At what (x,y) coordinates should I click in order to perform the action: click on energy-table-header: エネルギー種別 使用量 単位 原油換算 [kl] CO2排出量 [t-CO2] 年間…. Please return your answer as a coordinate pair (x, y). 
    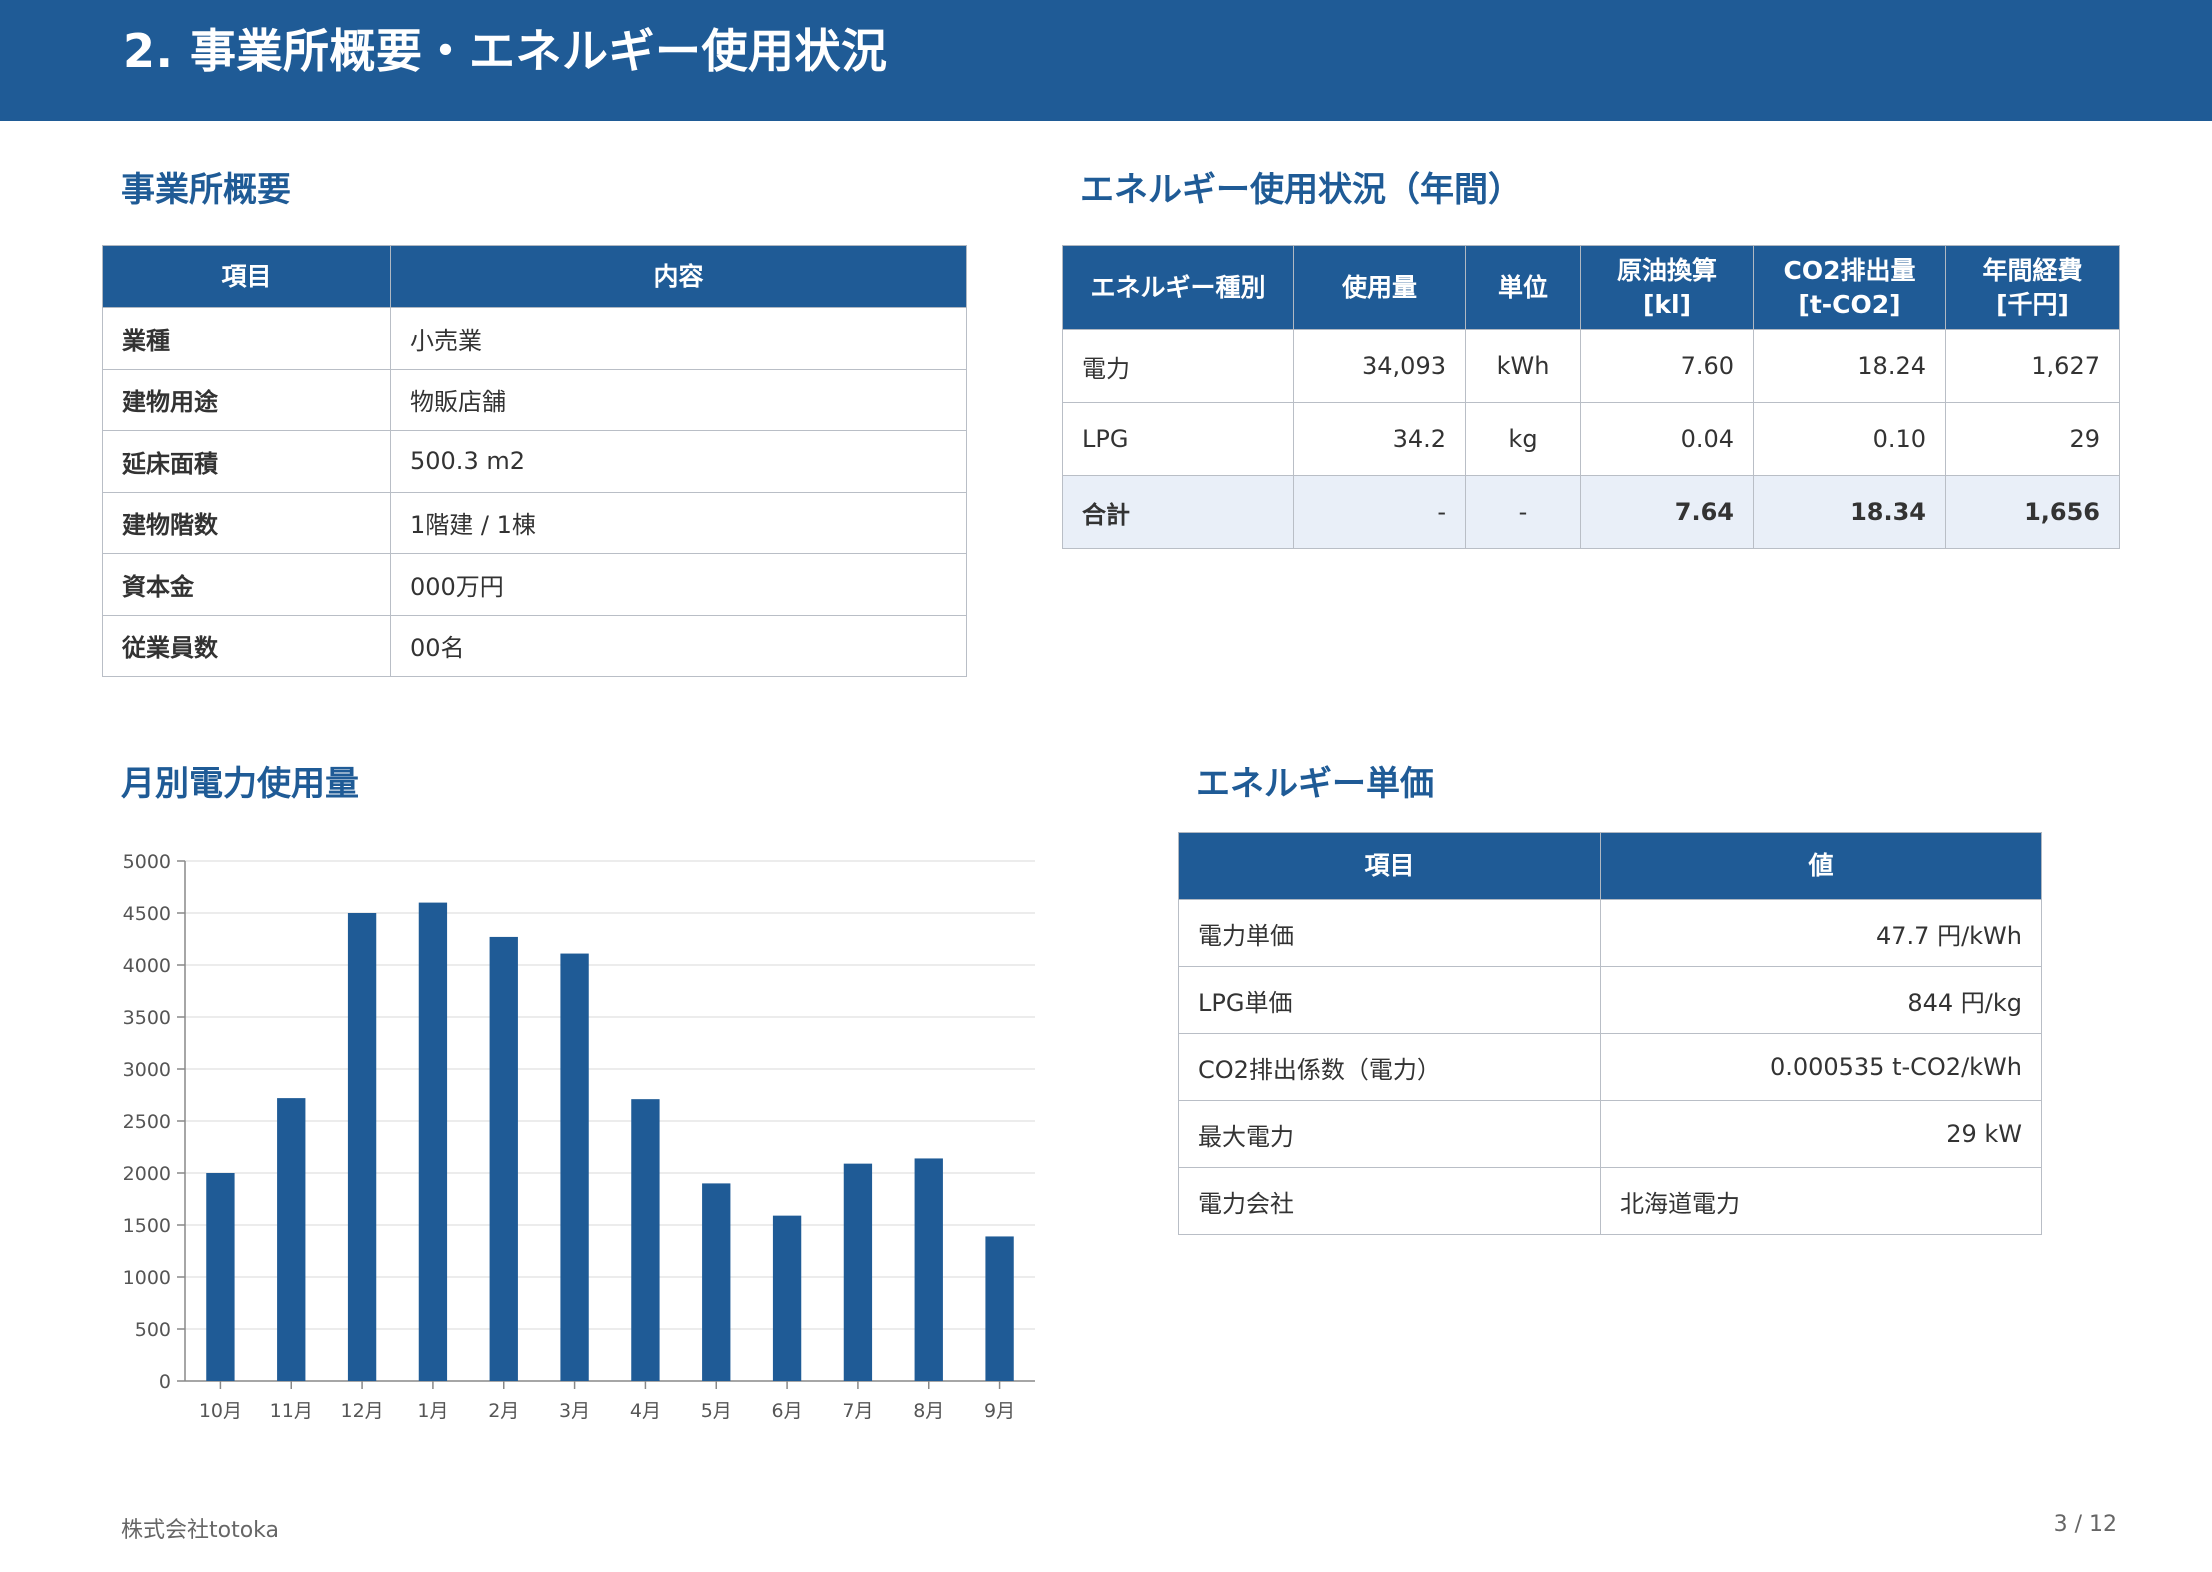
    Looking at the image, I should click on (1591, 287).